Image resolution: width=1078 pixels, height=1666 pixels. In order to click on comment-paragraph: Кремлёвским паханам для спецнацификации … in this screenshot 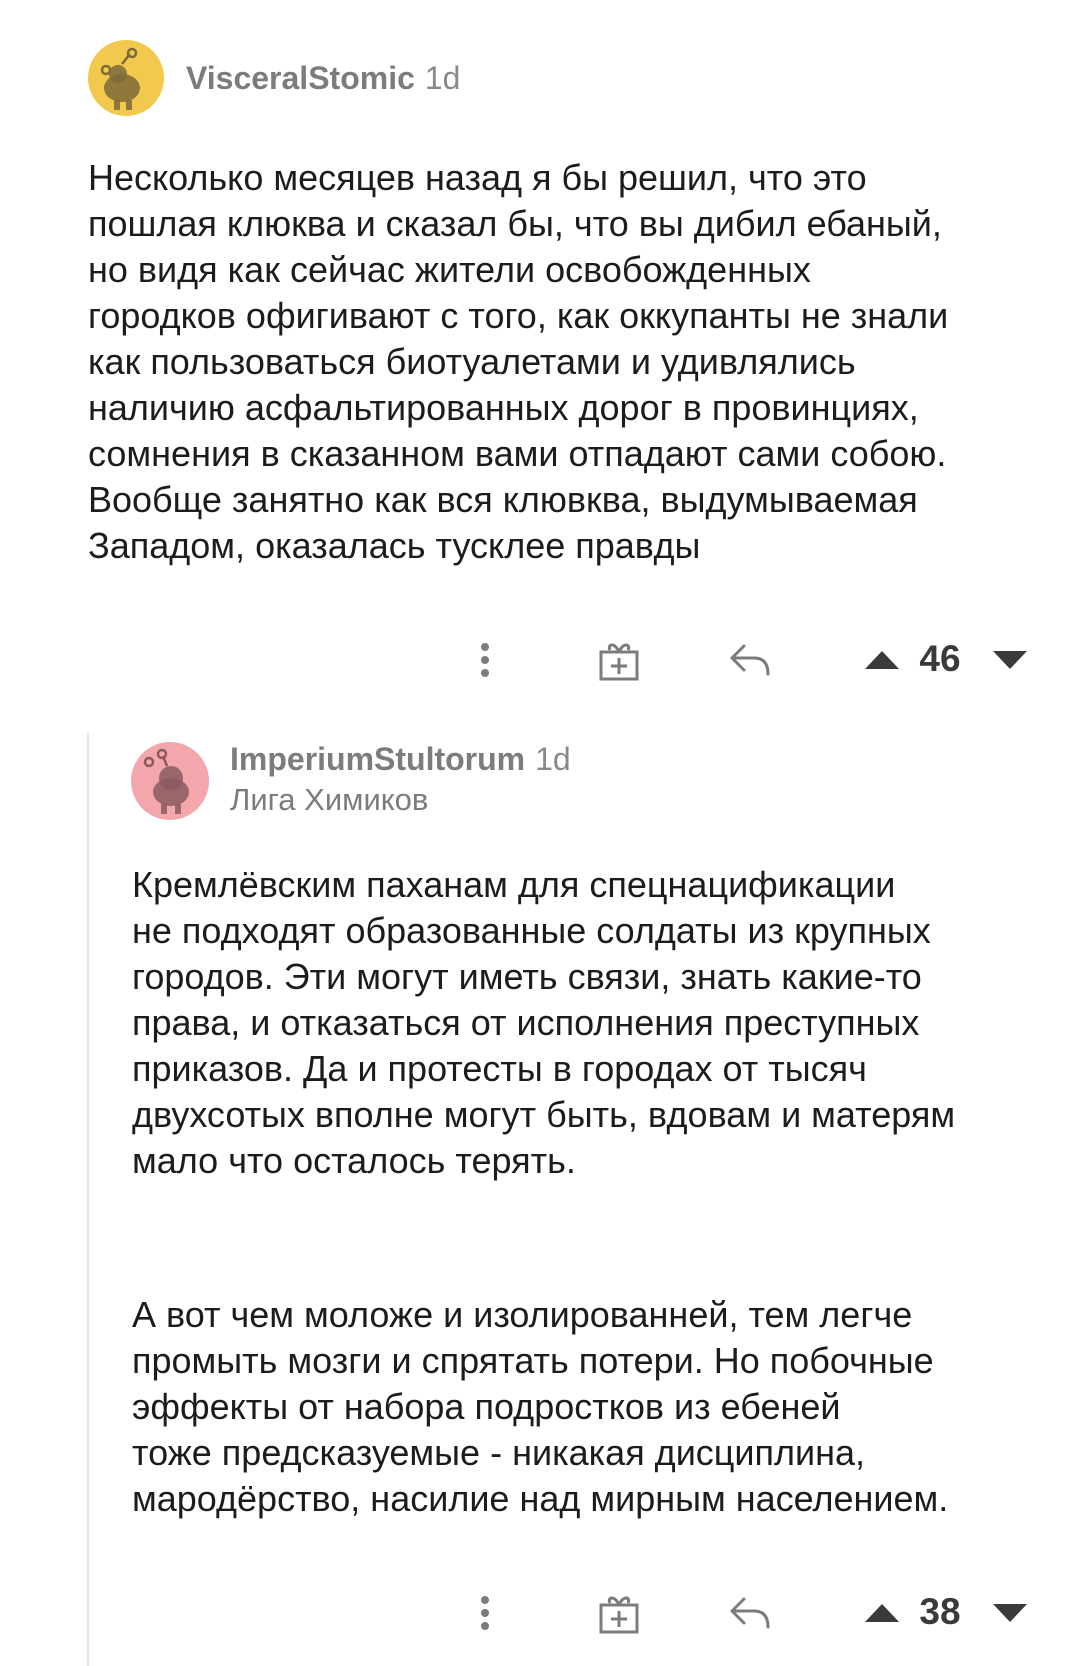, I will do `click(543, 1023)`.